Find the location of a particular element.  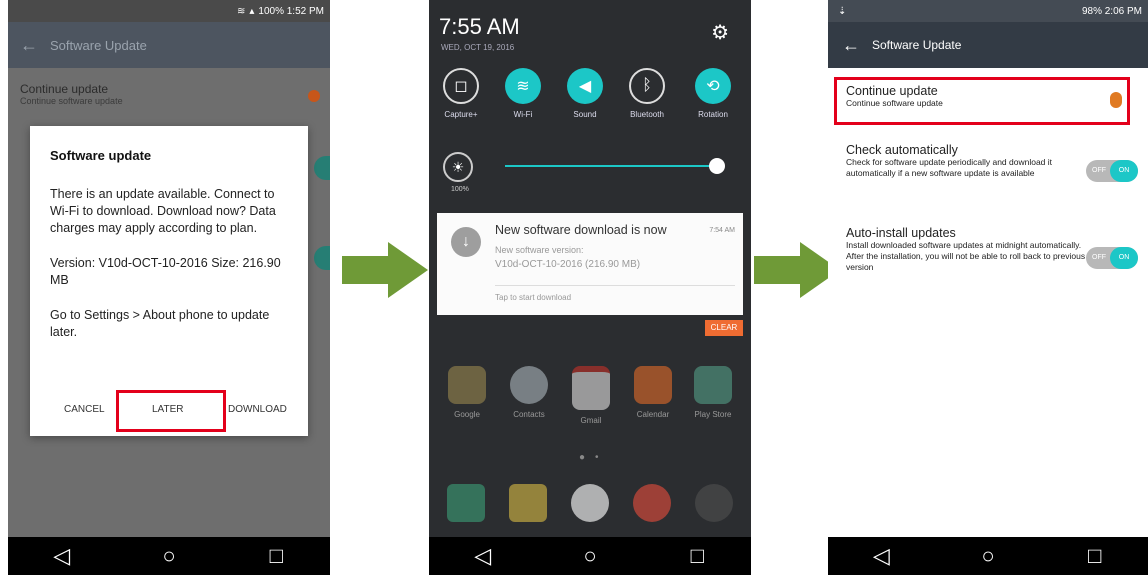

app-calendar: Calendar is located at coordinates (653, 392).